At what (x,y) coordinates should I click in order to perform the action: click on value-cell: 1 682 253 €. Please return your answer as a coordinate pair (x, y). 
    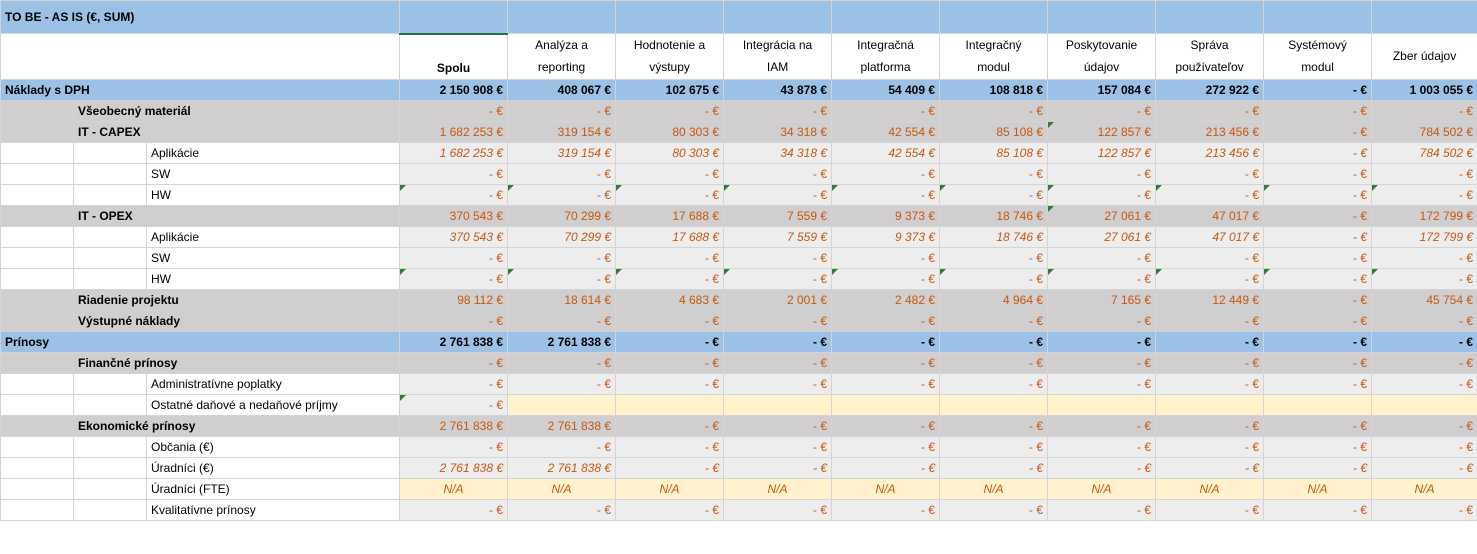
    Looking at the image, I should click on (454, 131).